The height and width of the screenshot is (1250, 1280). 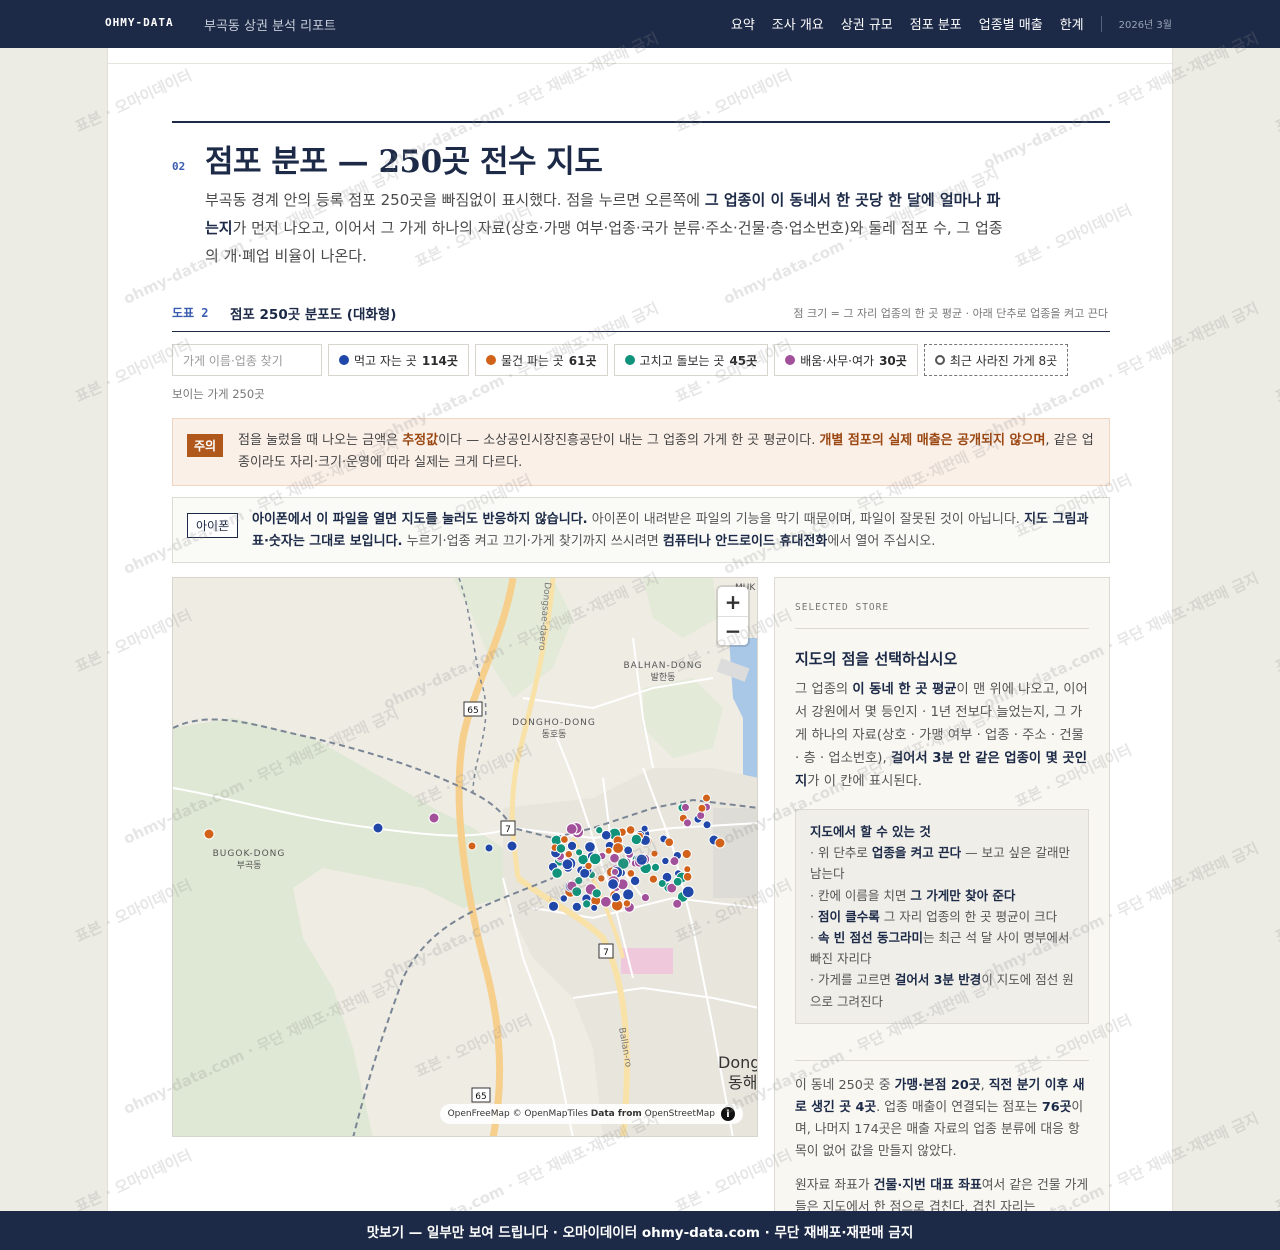 I want to click on education-office-dot-icon, so click(x=790, y=360).